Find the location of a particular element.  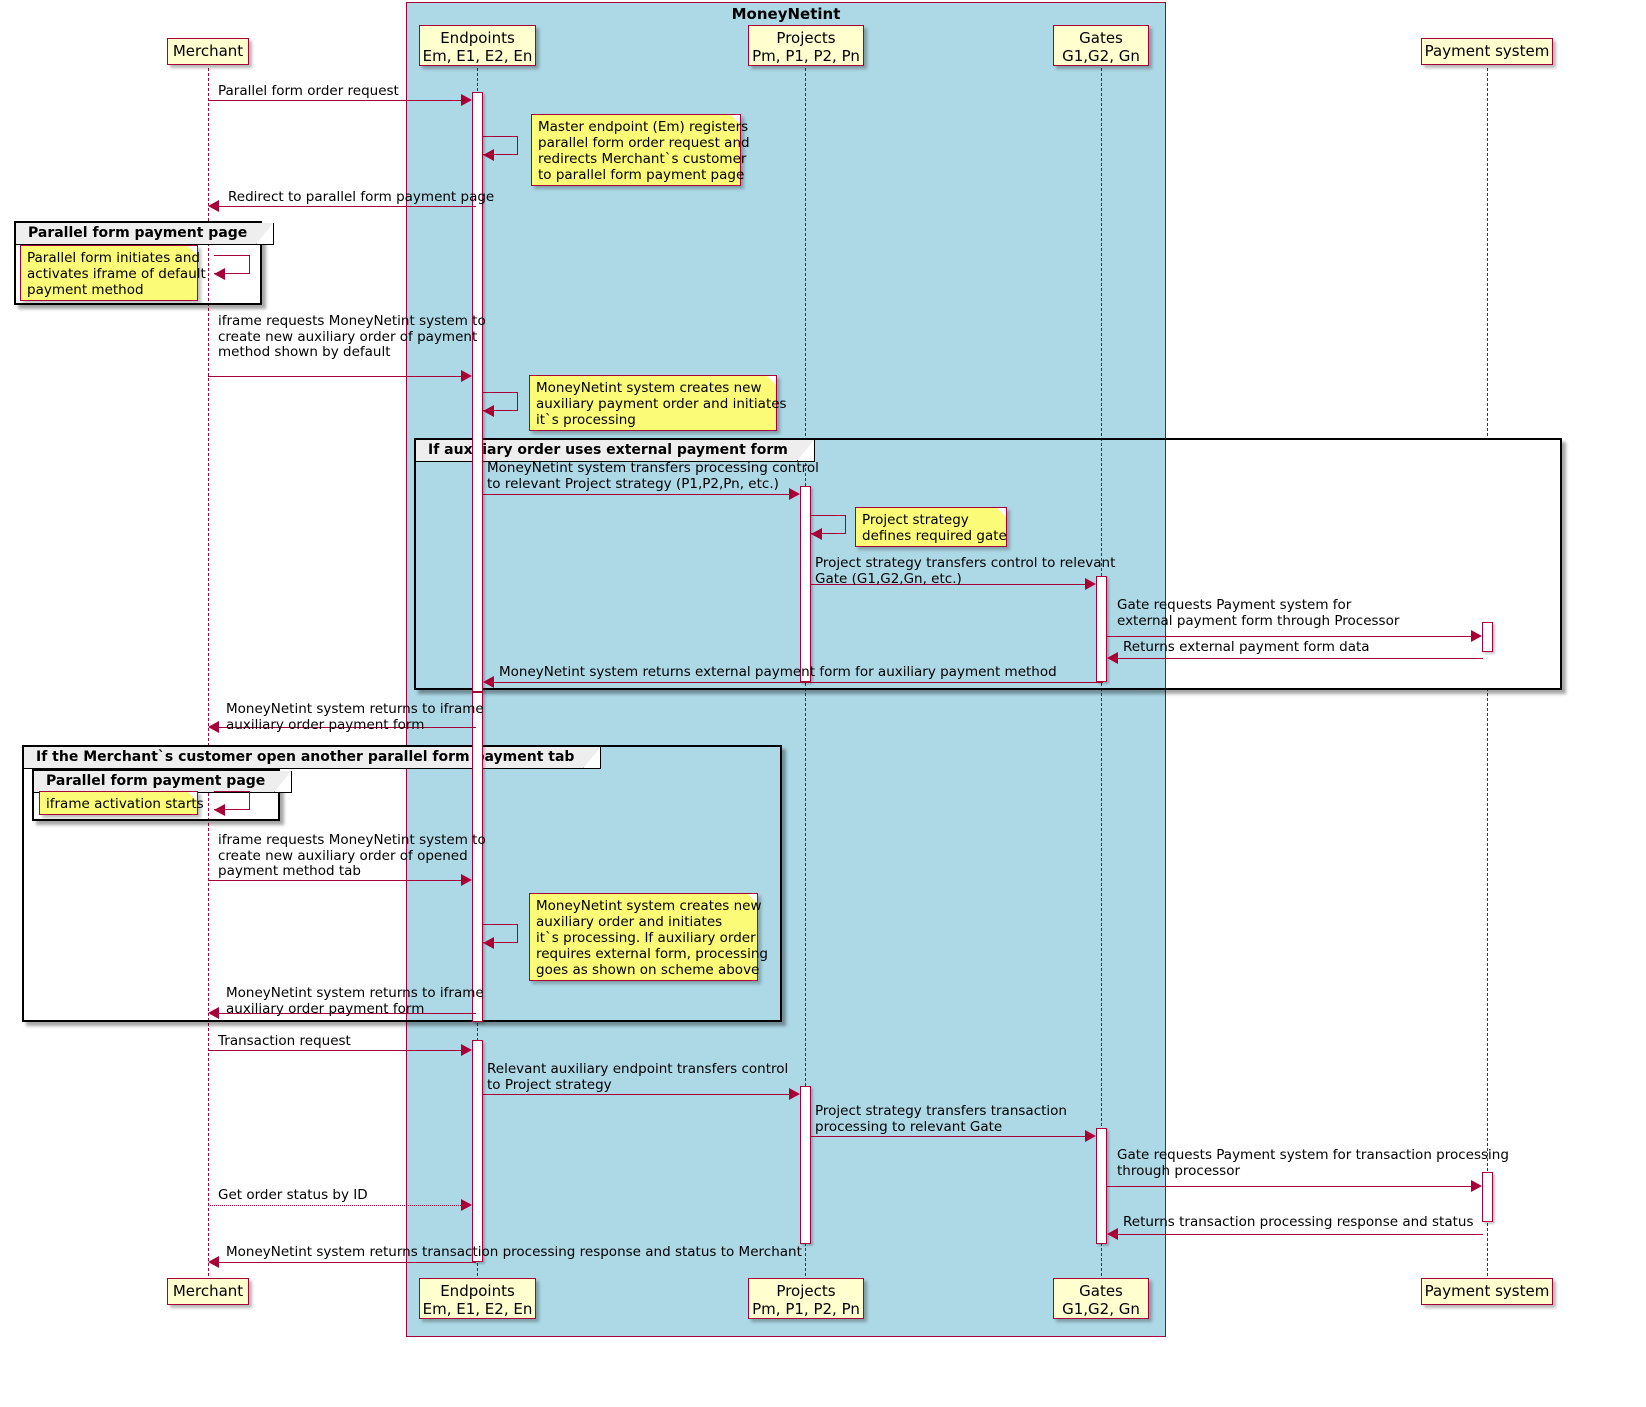

group-parallel-form-page-2-header: Parallel form payment page is located at coordinates (163, 782).